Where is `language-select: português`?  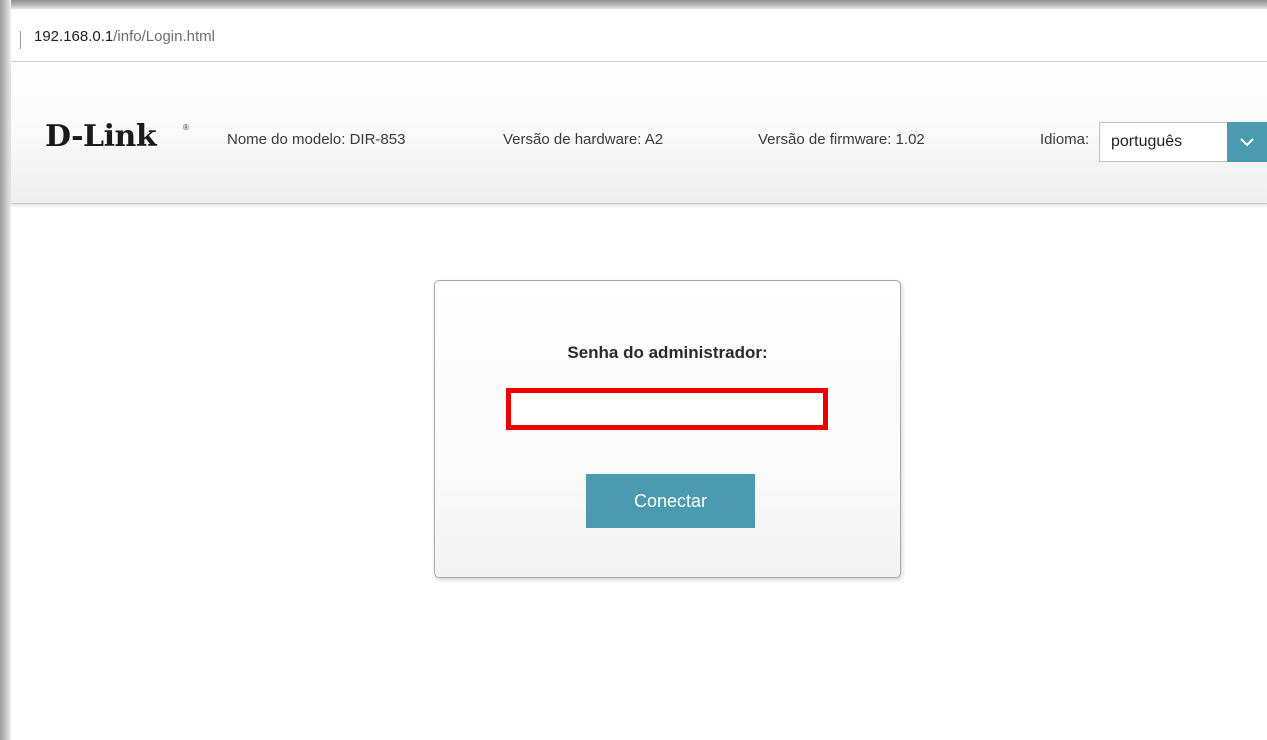 language-select: português is located at coordinates (1183, 142).